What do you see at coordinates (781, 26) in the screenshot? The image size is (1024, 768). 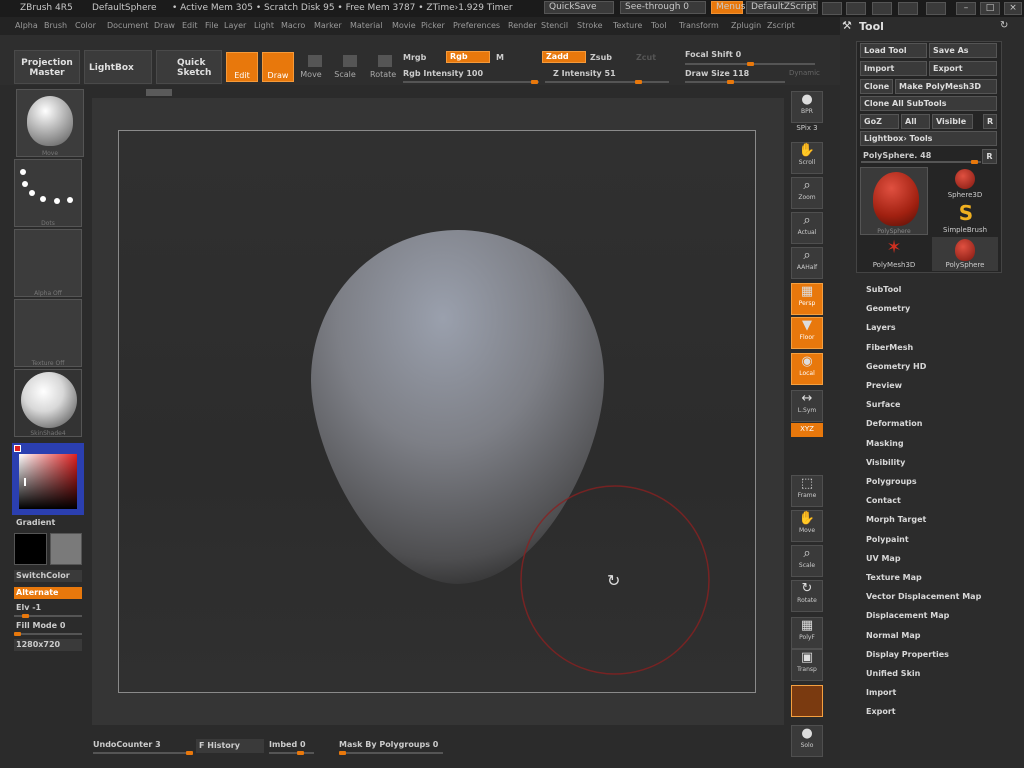 I see `menu-zscript: Zscript` at bounding box center [781, 26].